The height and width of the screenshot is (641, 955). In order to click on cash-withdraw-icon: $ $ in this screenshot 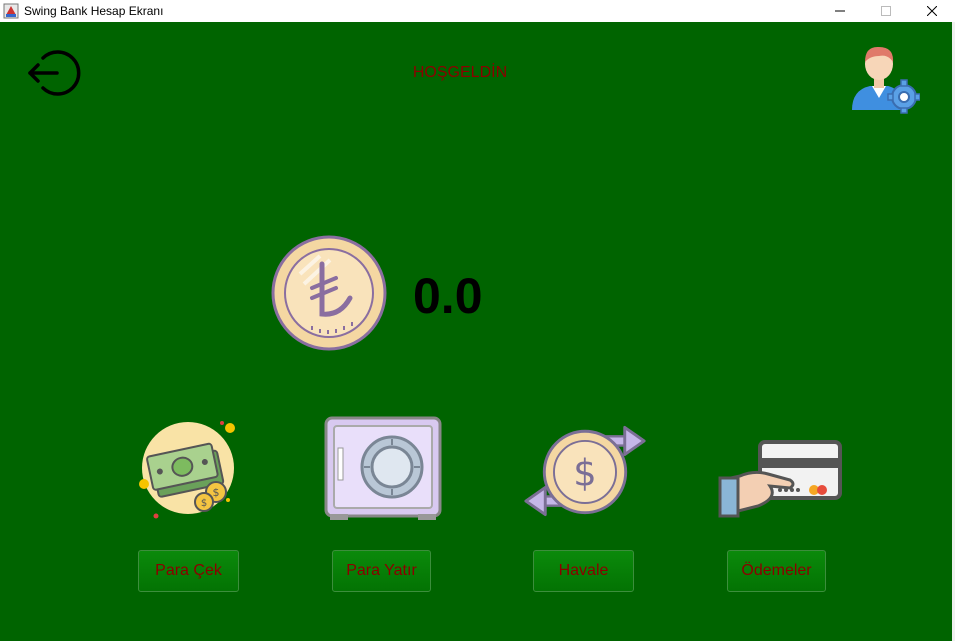, I will do `click(199, 477)`.